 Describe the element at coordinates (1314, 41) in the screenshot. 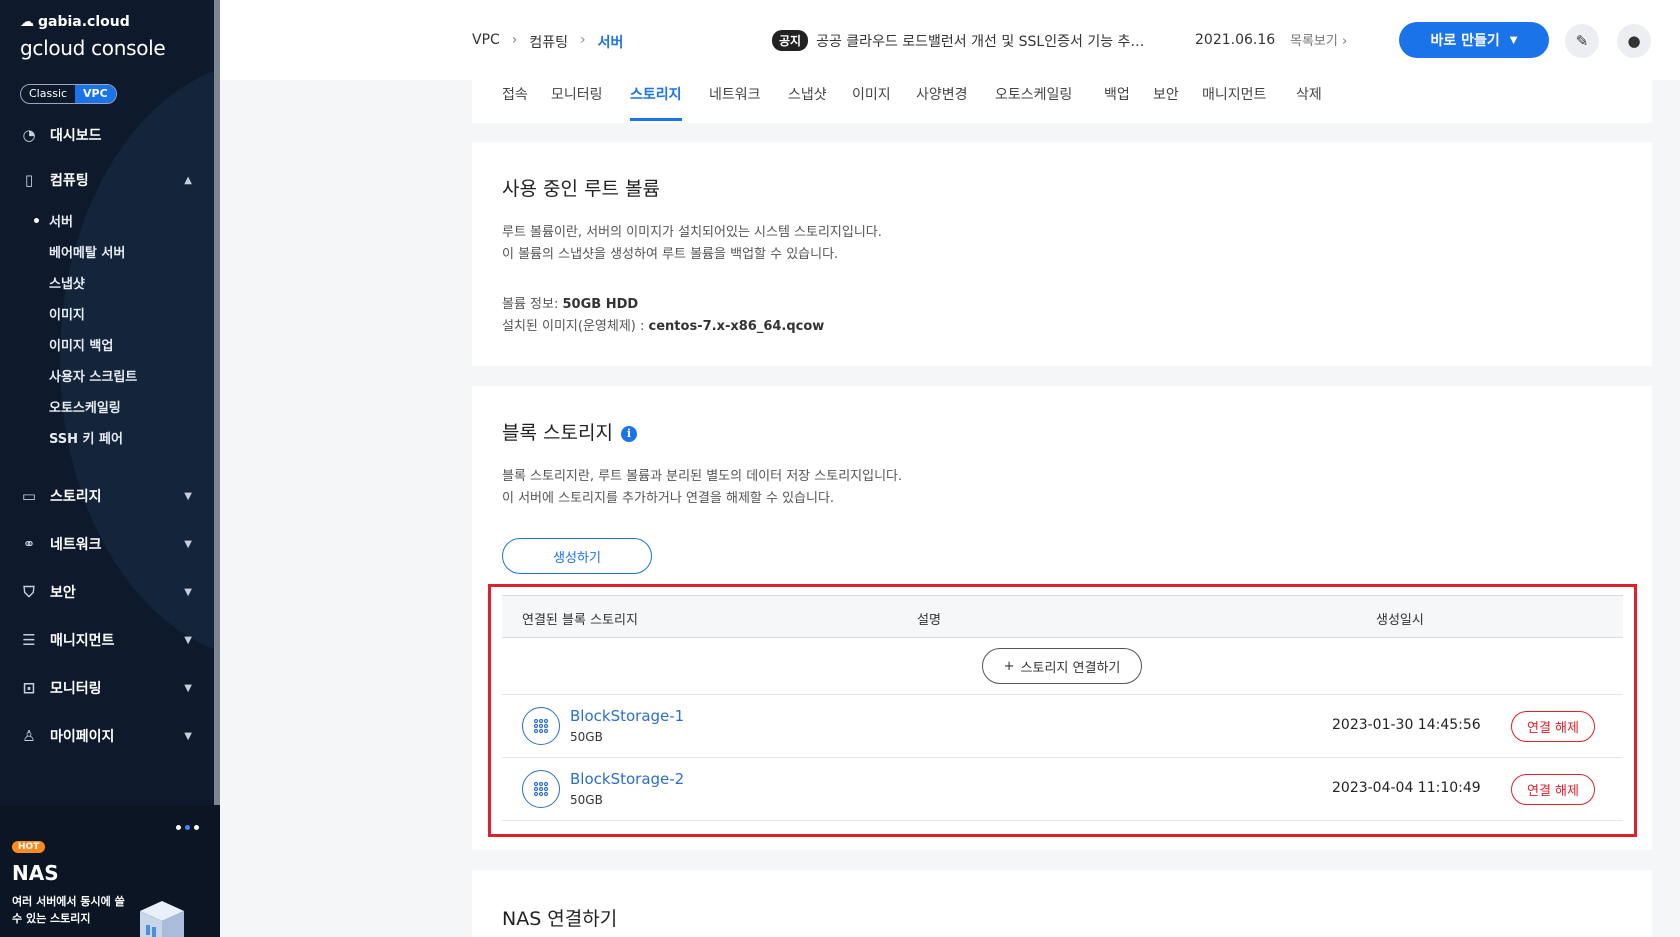

I see `notice-list-label: 목록보기` at that location.